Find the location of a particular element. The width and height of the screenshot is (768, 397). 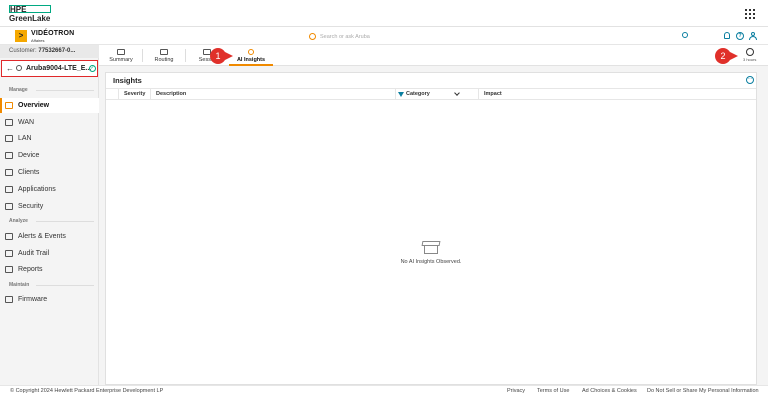

applications-icon is located at coordinates (9, 189).